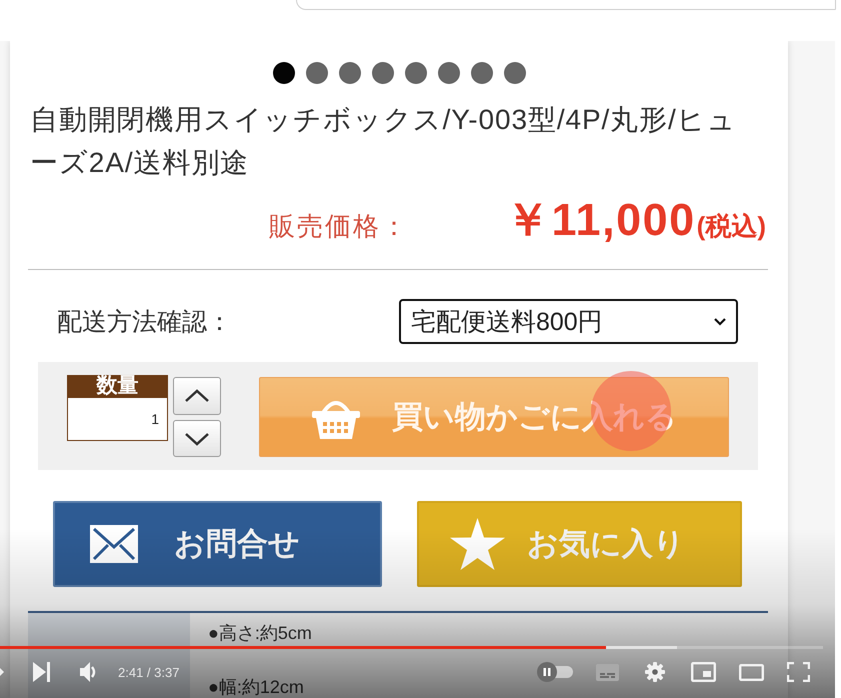  I want to click on shipping-select: 宅配便送料800円, so click(568, 321).